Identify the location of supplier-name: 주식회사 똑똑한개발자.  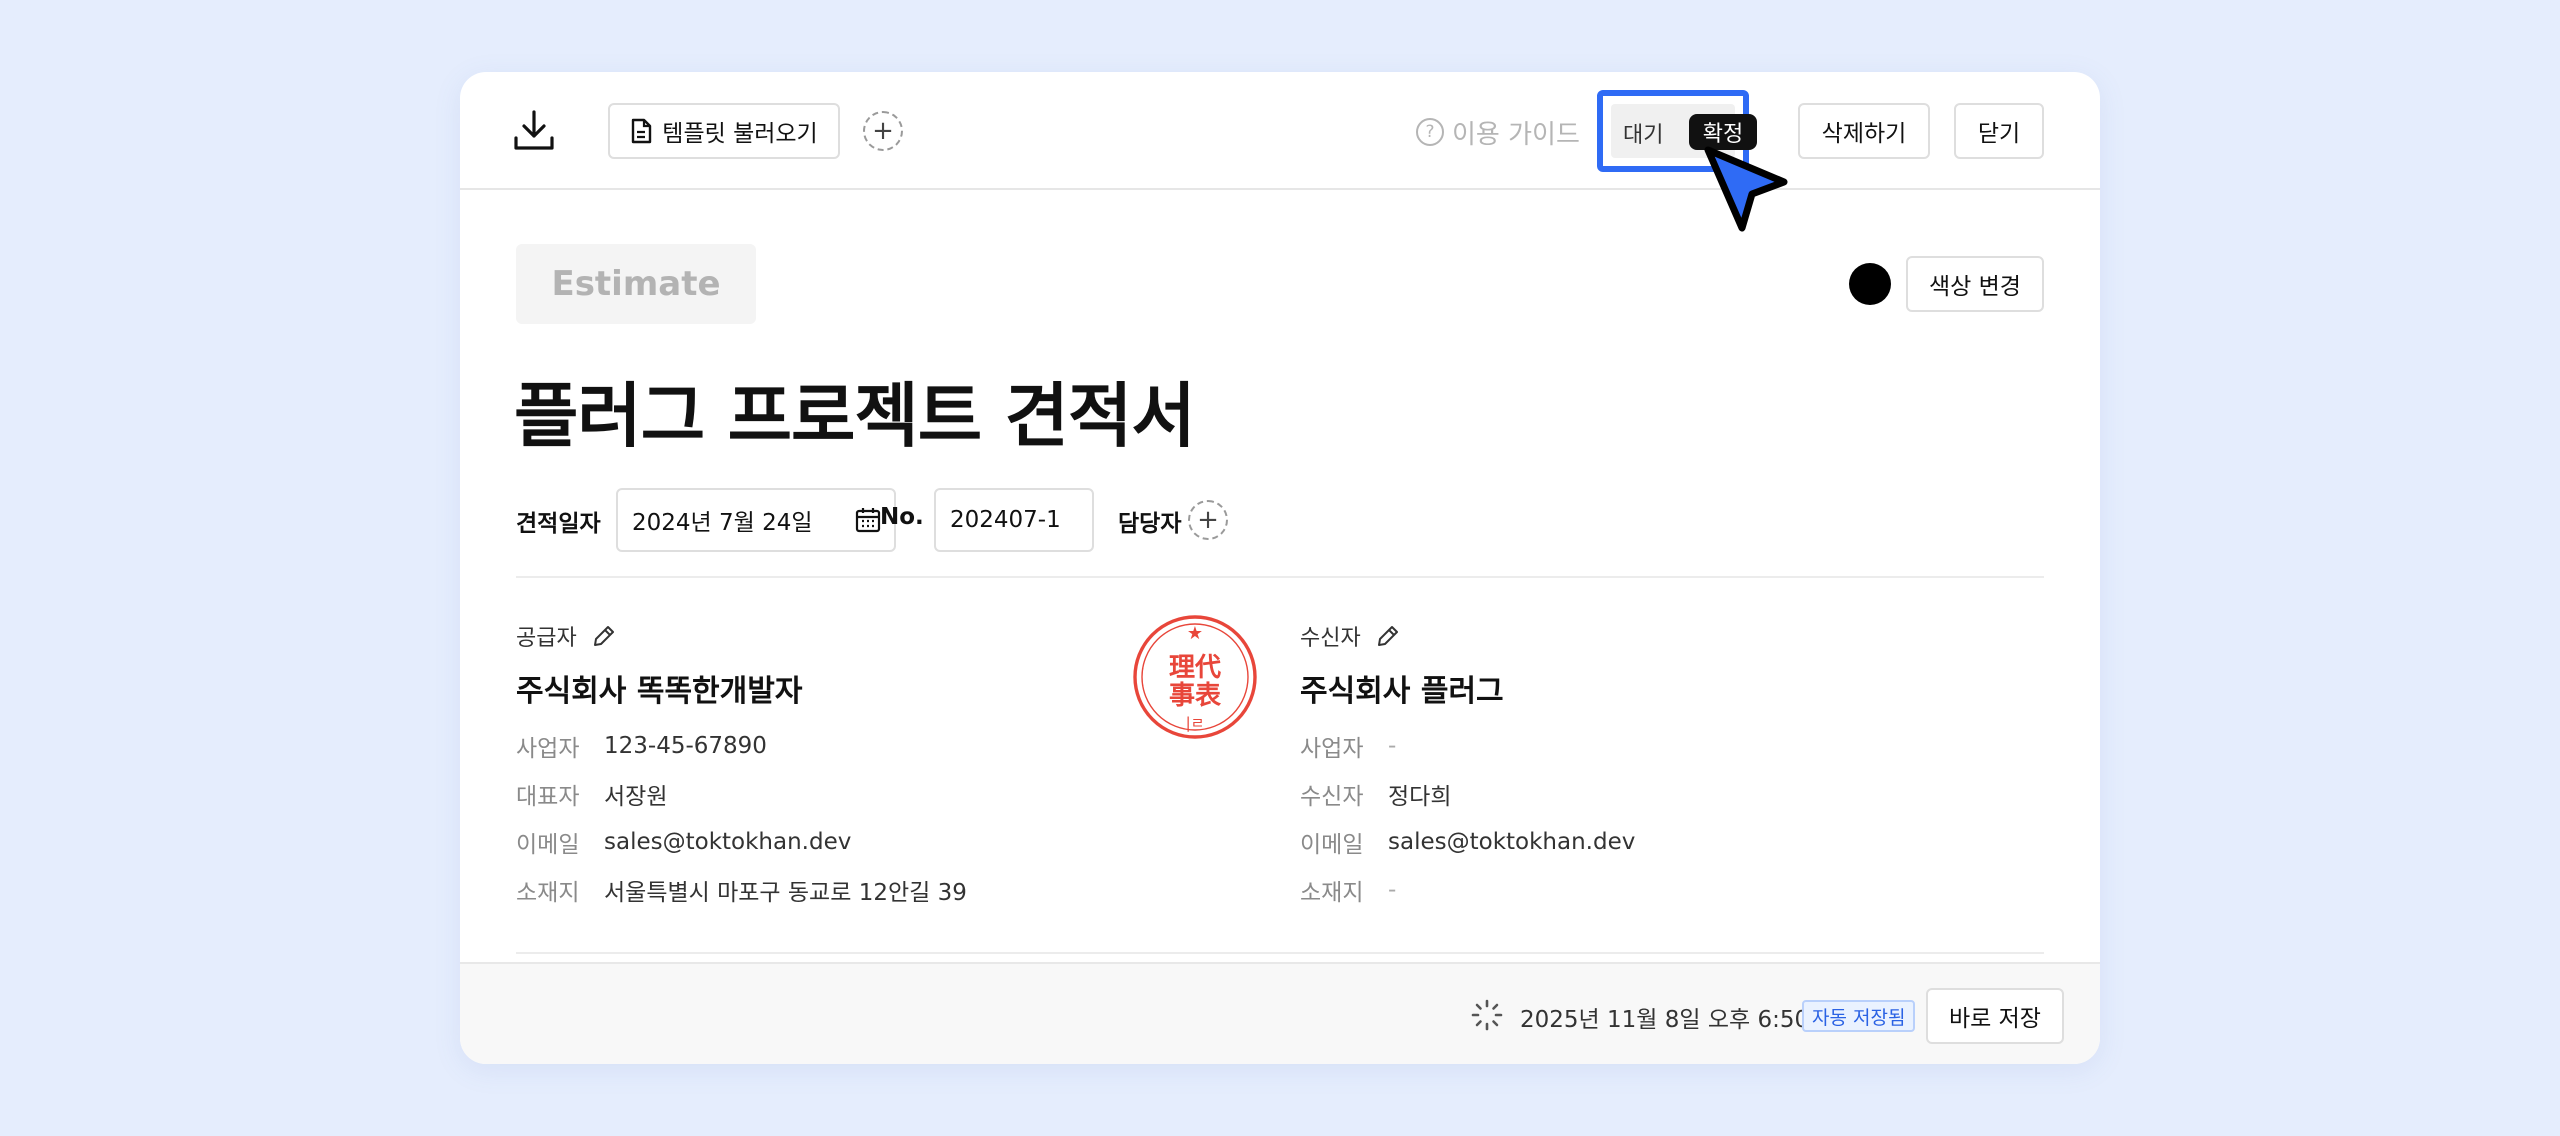
(659, 691).